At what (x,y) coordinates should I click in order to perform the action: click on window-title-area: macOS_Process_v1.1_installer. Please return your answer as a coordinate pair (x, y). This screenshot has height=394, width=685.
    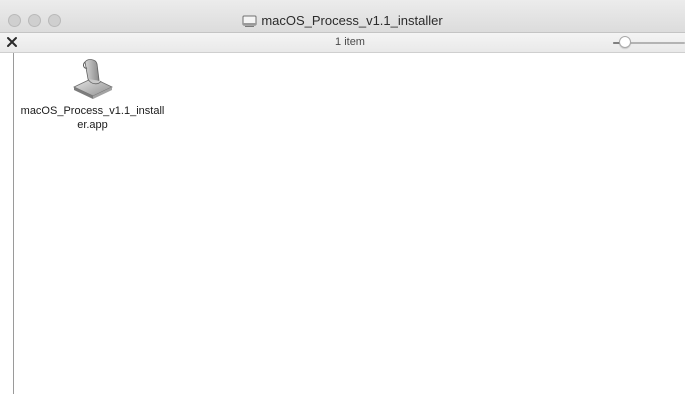
    Looking at the image, I should click on (342, 21).